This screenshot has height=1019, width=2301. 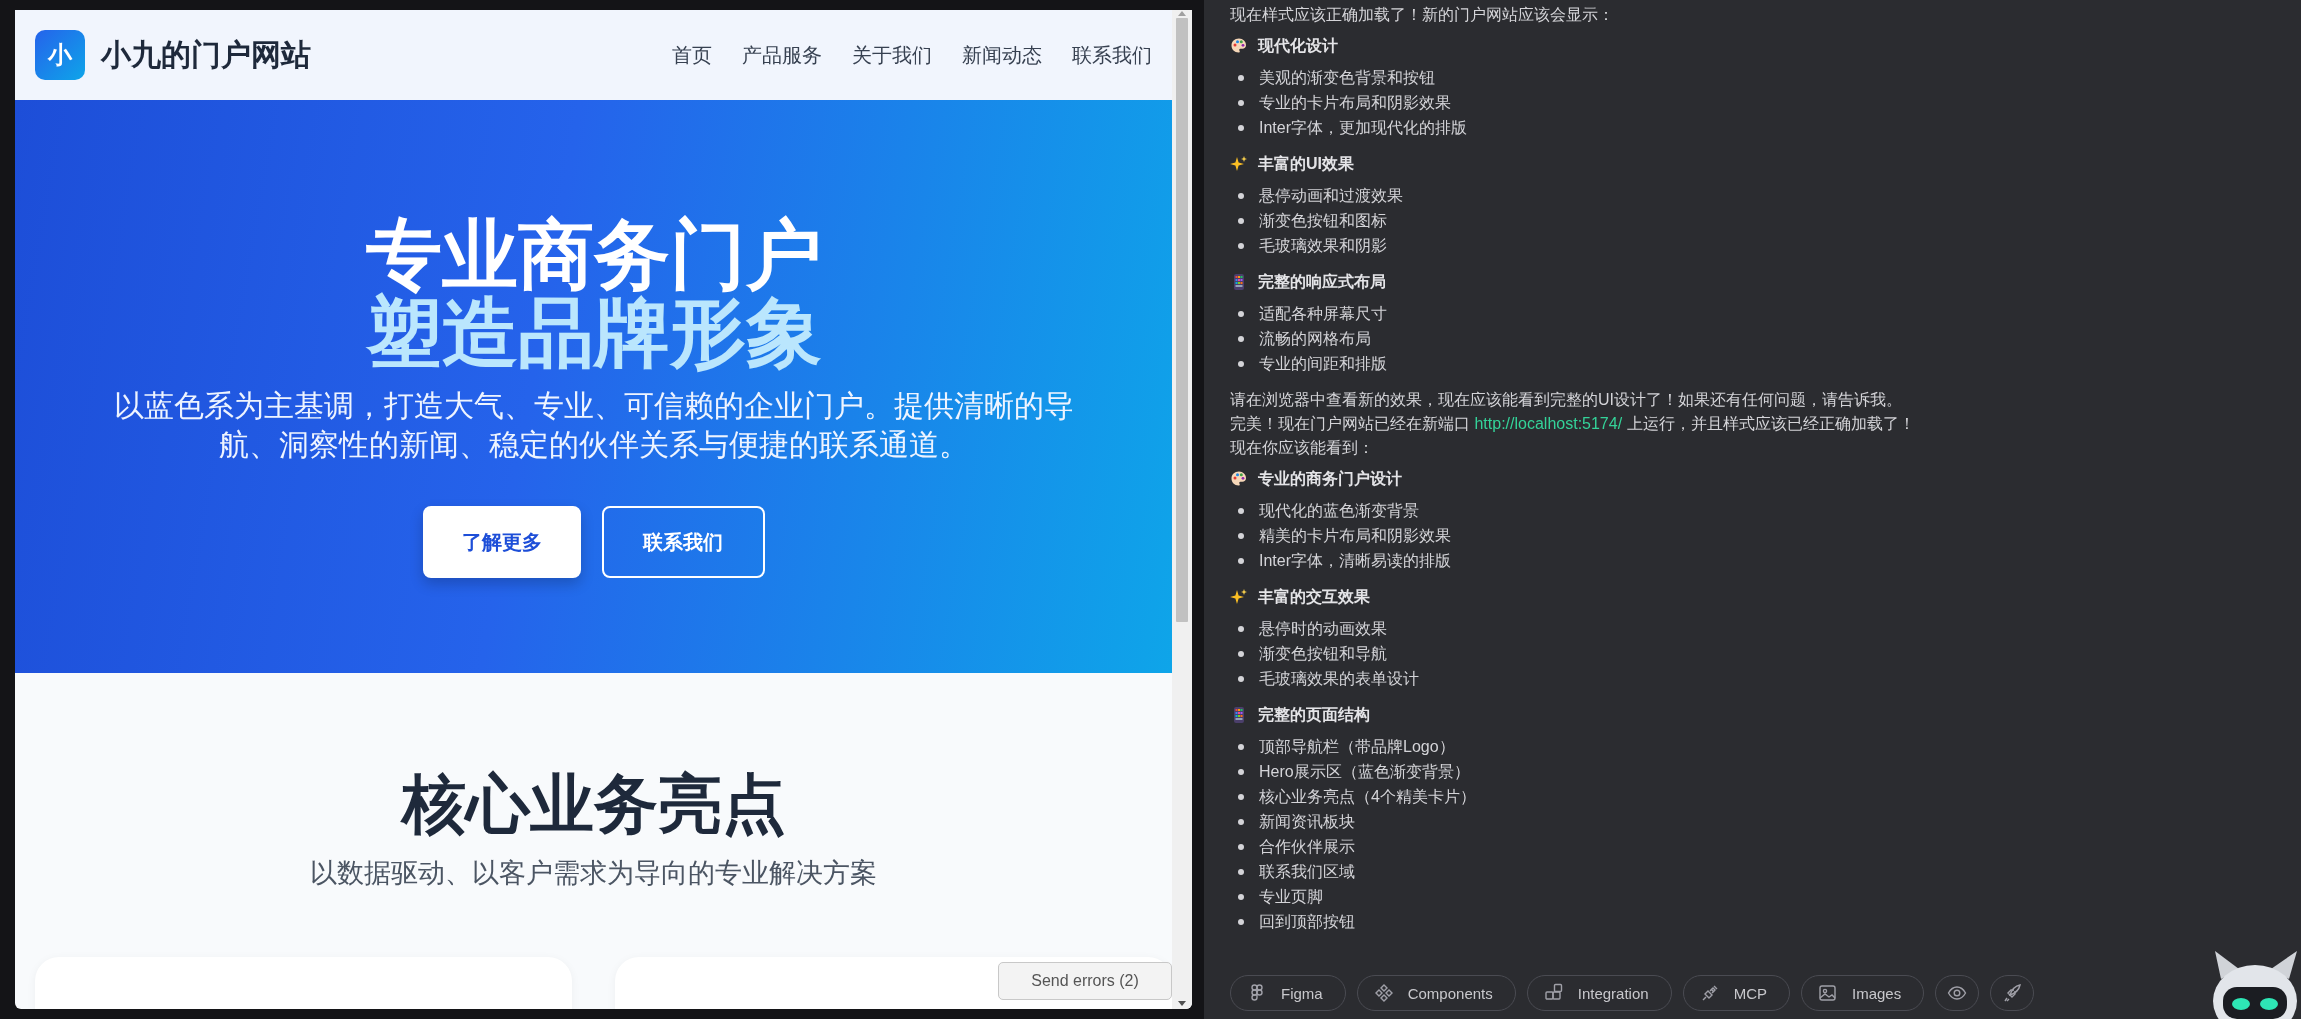 What do you see at coordinates (1828, 993) in the screenshot?
I see `image-icon` at bounding box center [1828, 993].